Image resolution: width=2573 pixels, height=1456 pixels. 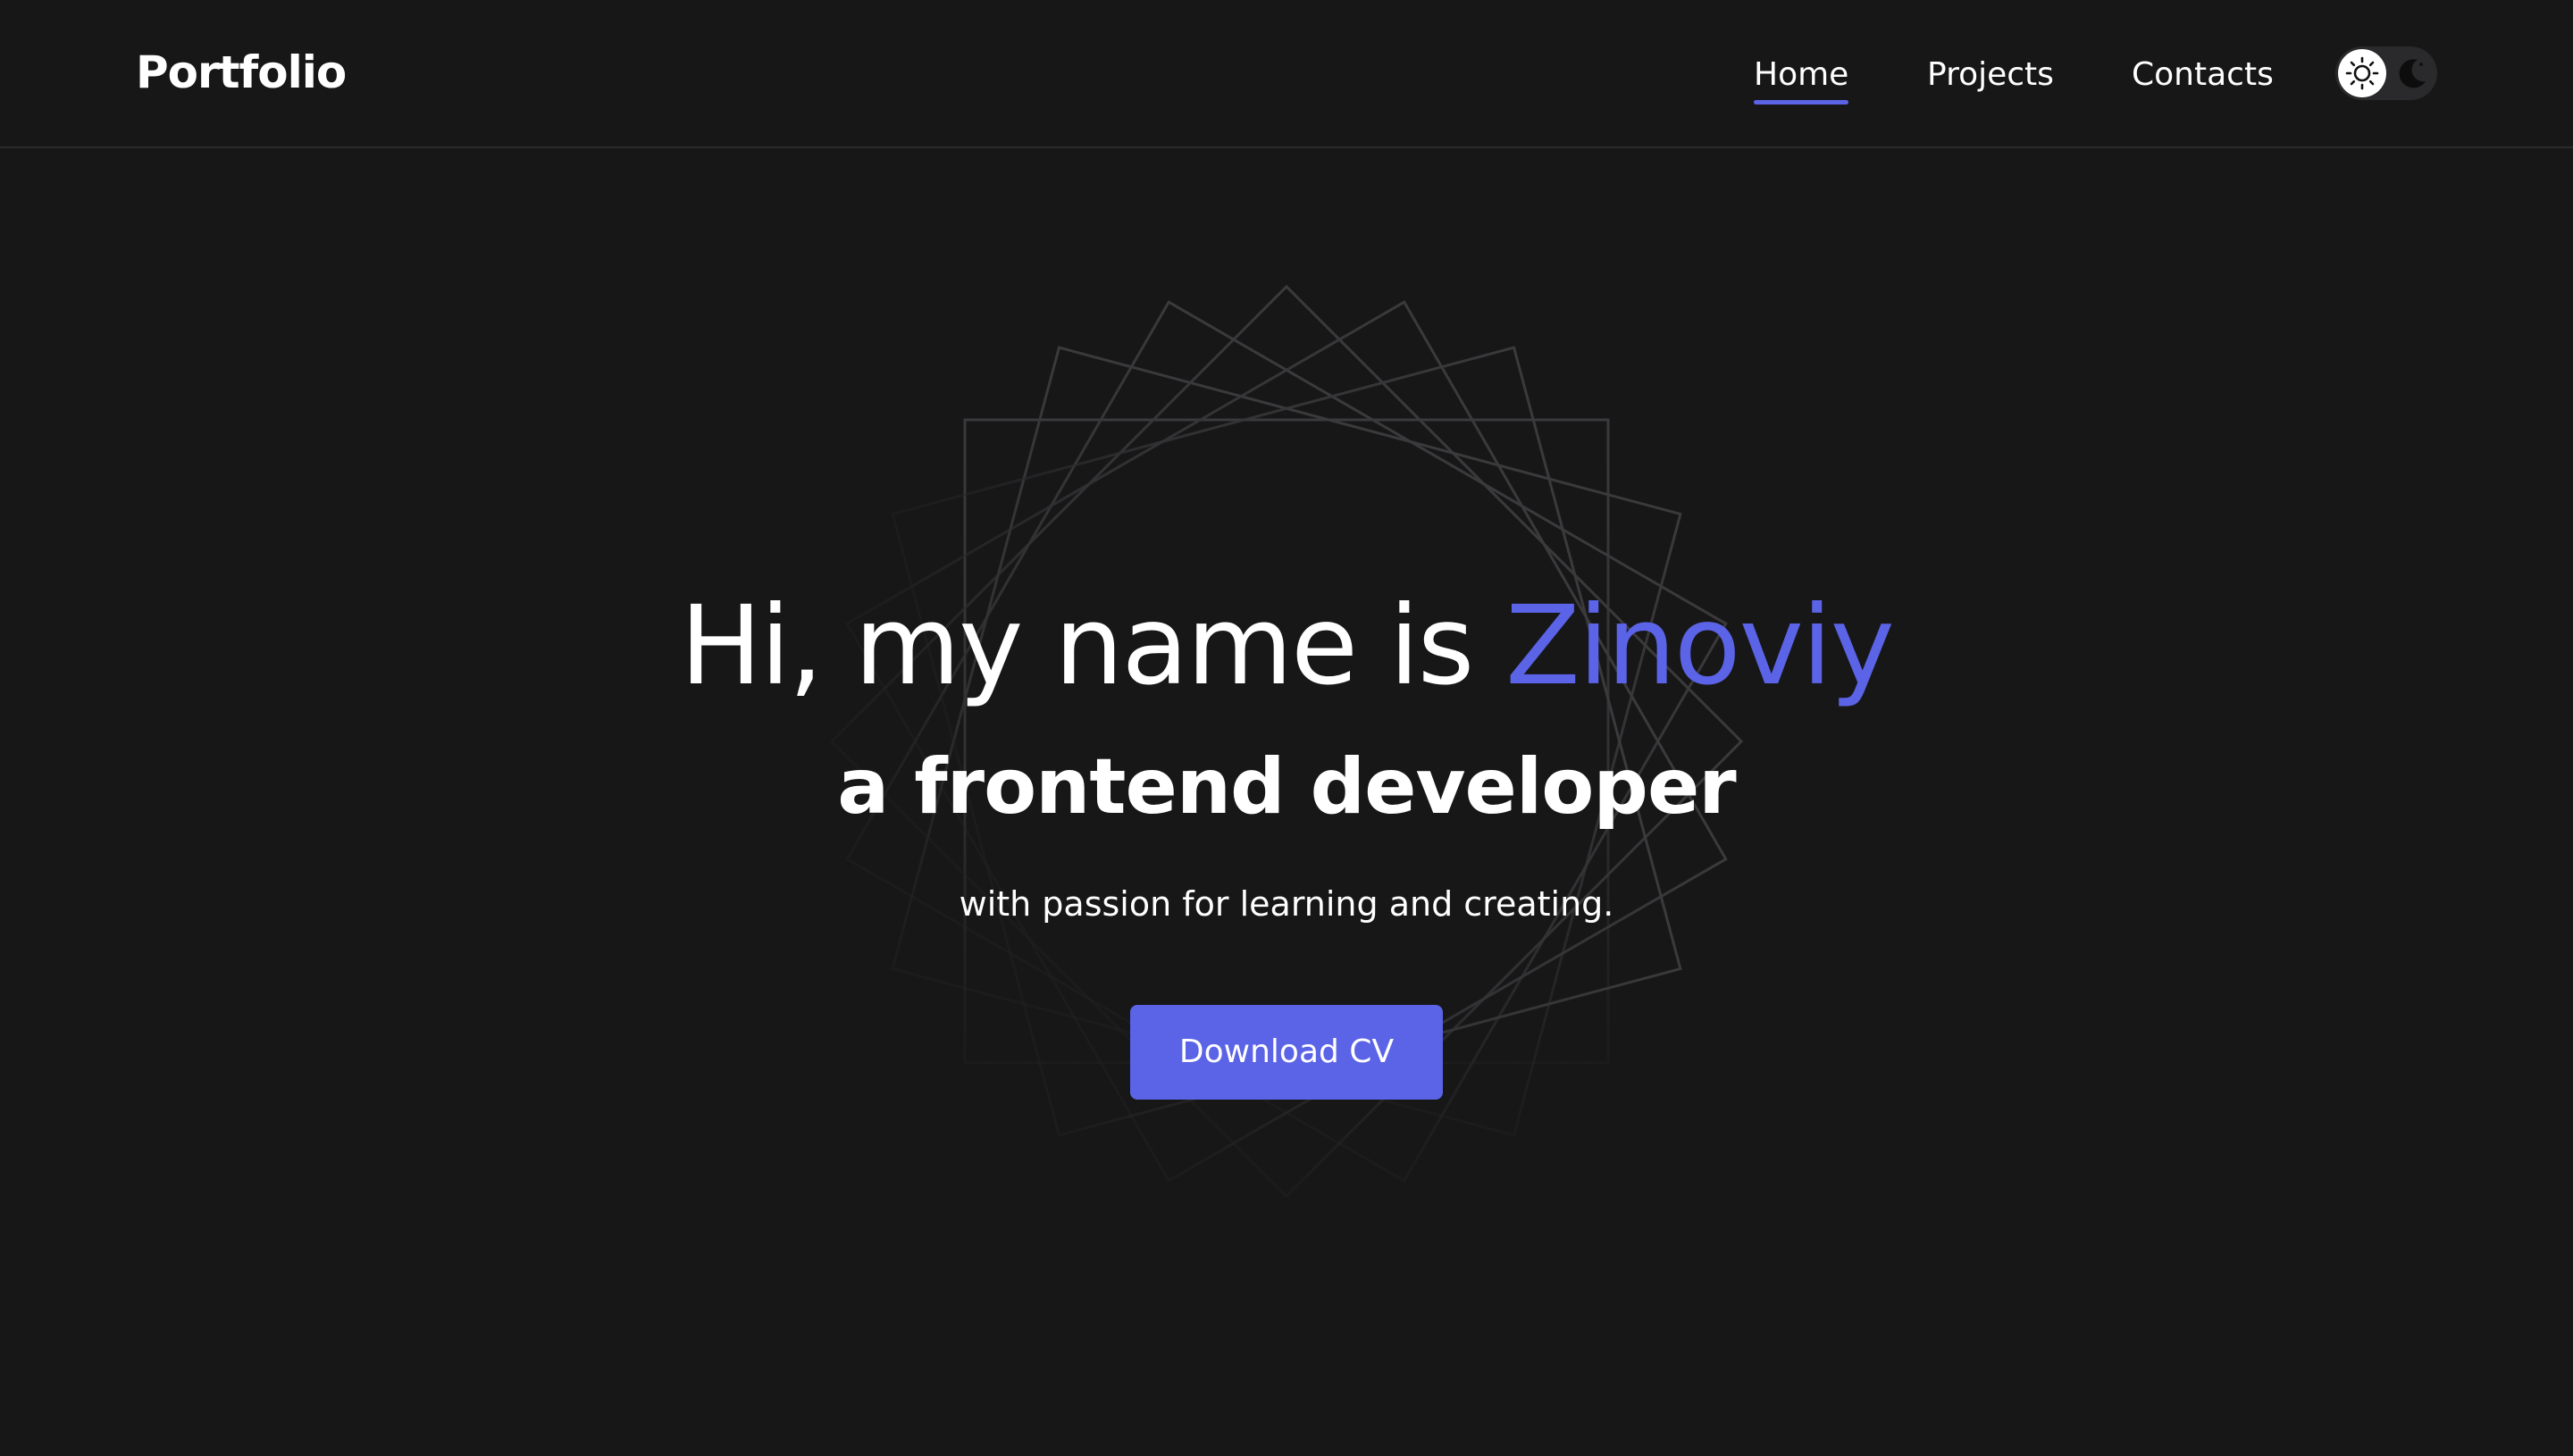 What do you see at coordinates (1286, 1052) in the screenshot?
I see `download-cv-button: Download CV` at bounding box center [1286, 1052].